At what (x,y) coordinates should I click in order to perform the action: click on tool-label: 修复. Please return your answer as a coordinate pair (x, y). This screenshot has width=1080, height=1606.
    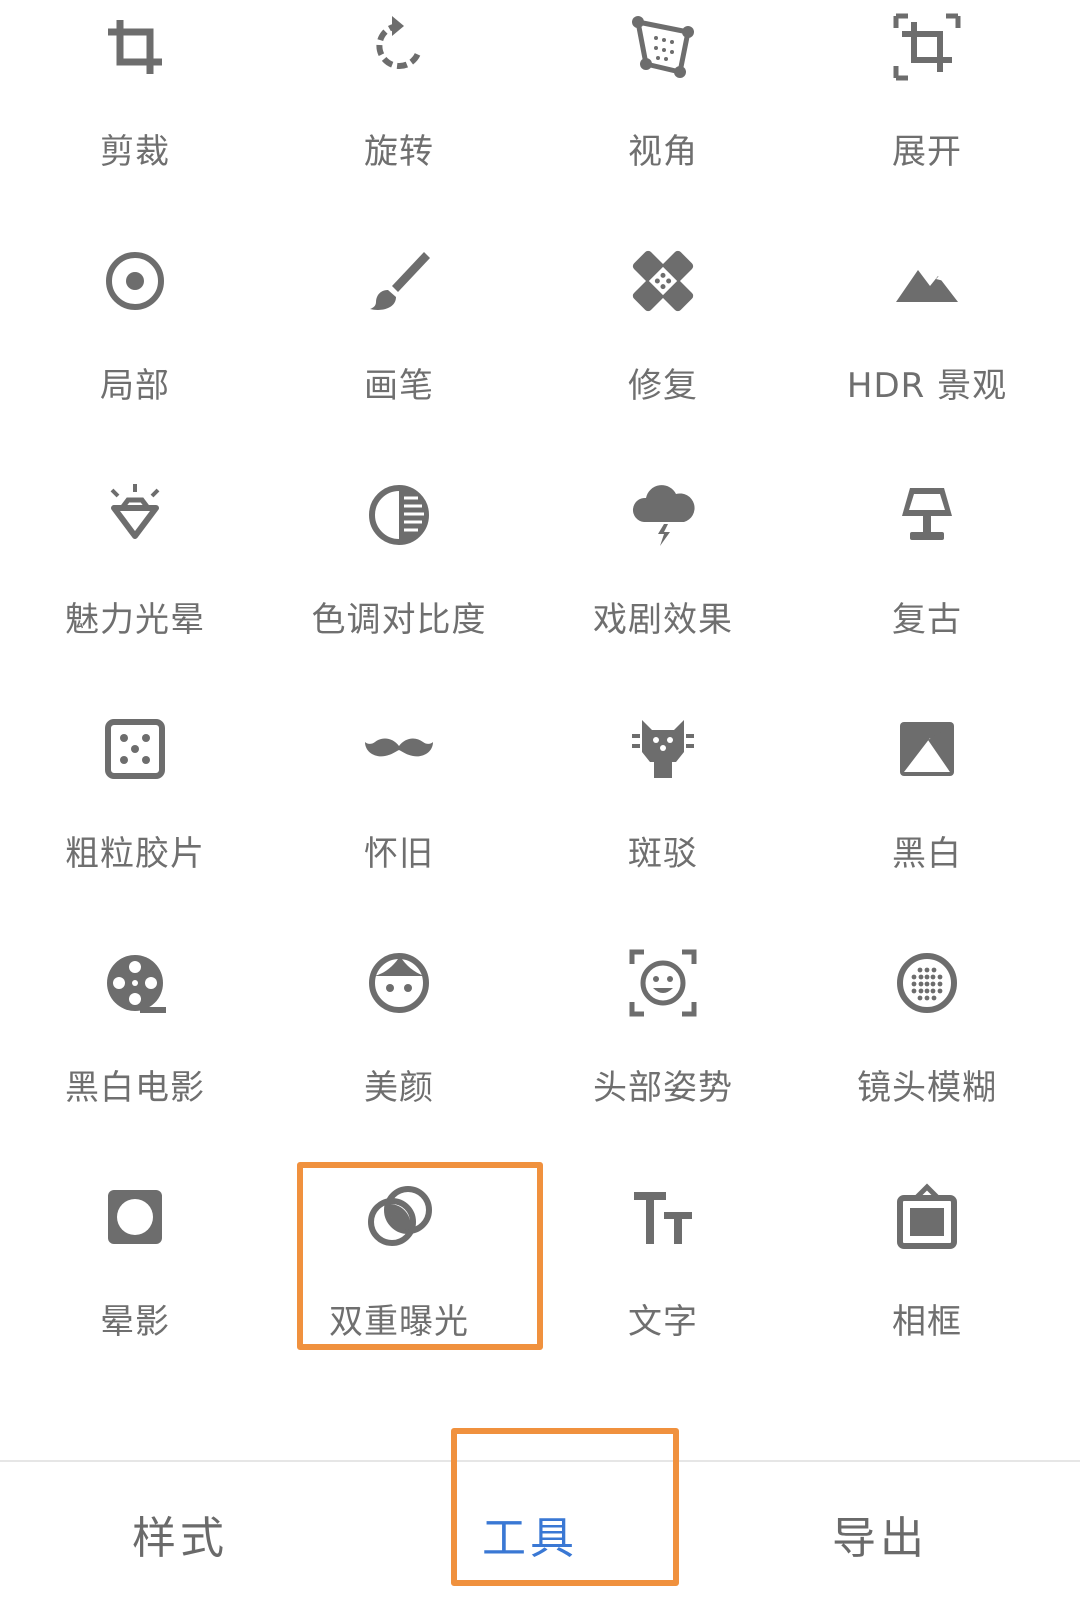
    Looking at the image, I should click on (663, 386).